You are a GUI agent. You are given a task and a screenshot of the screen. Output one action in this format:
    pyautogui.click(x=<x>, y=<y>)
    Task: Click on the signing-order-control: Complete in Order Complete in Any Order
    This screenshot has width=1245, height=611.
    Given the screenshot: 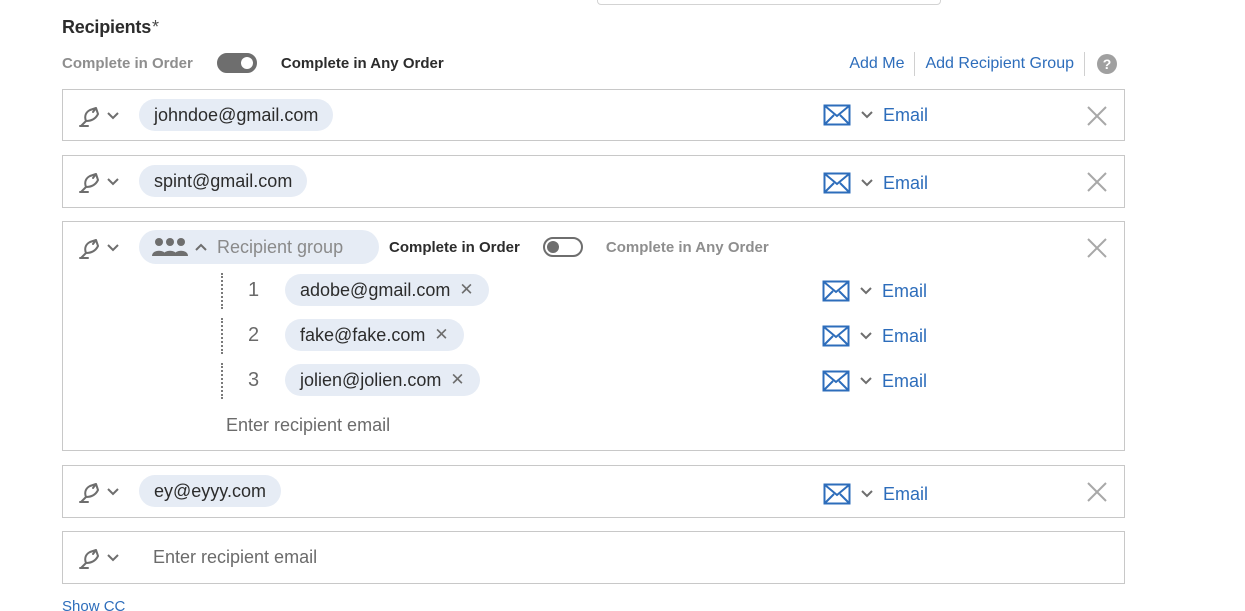 What is the action you would take?
    pyautogui.click(x=253, y=63)
    